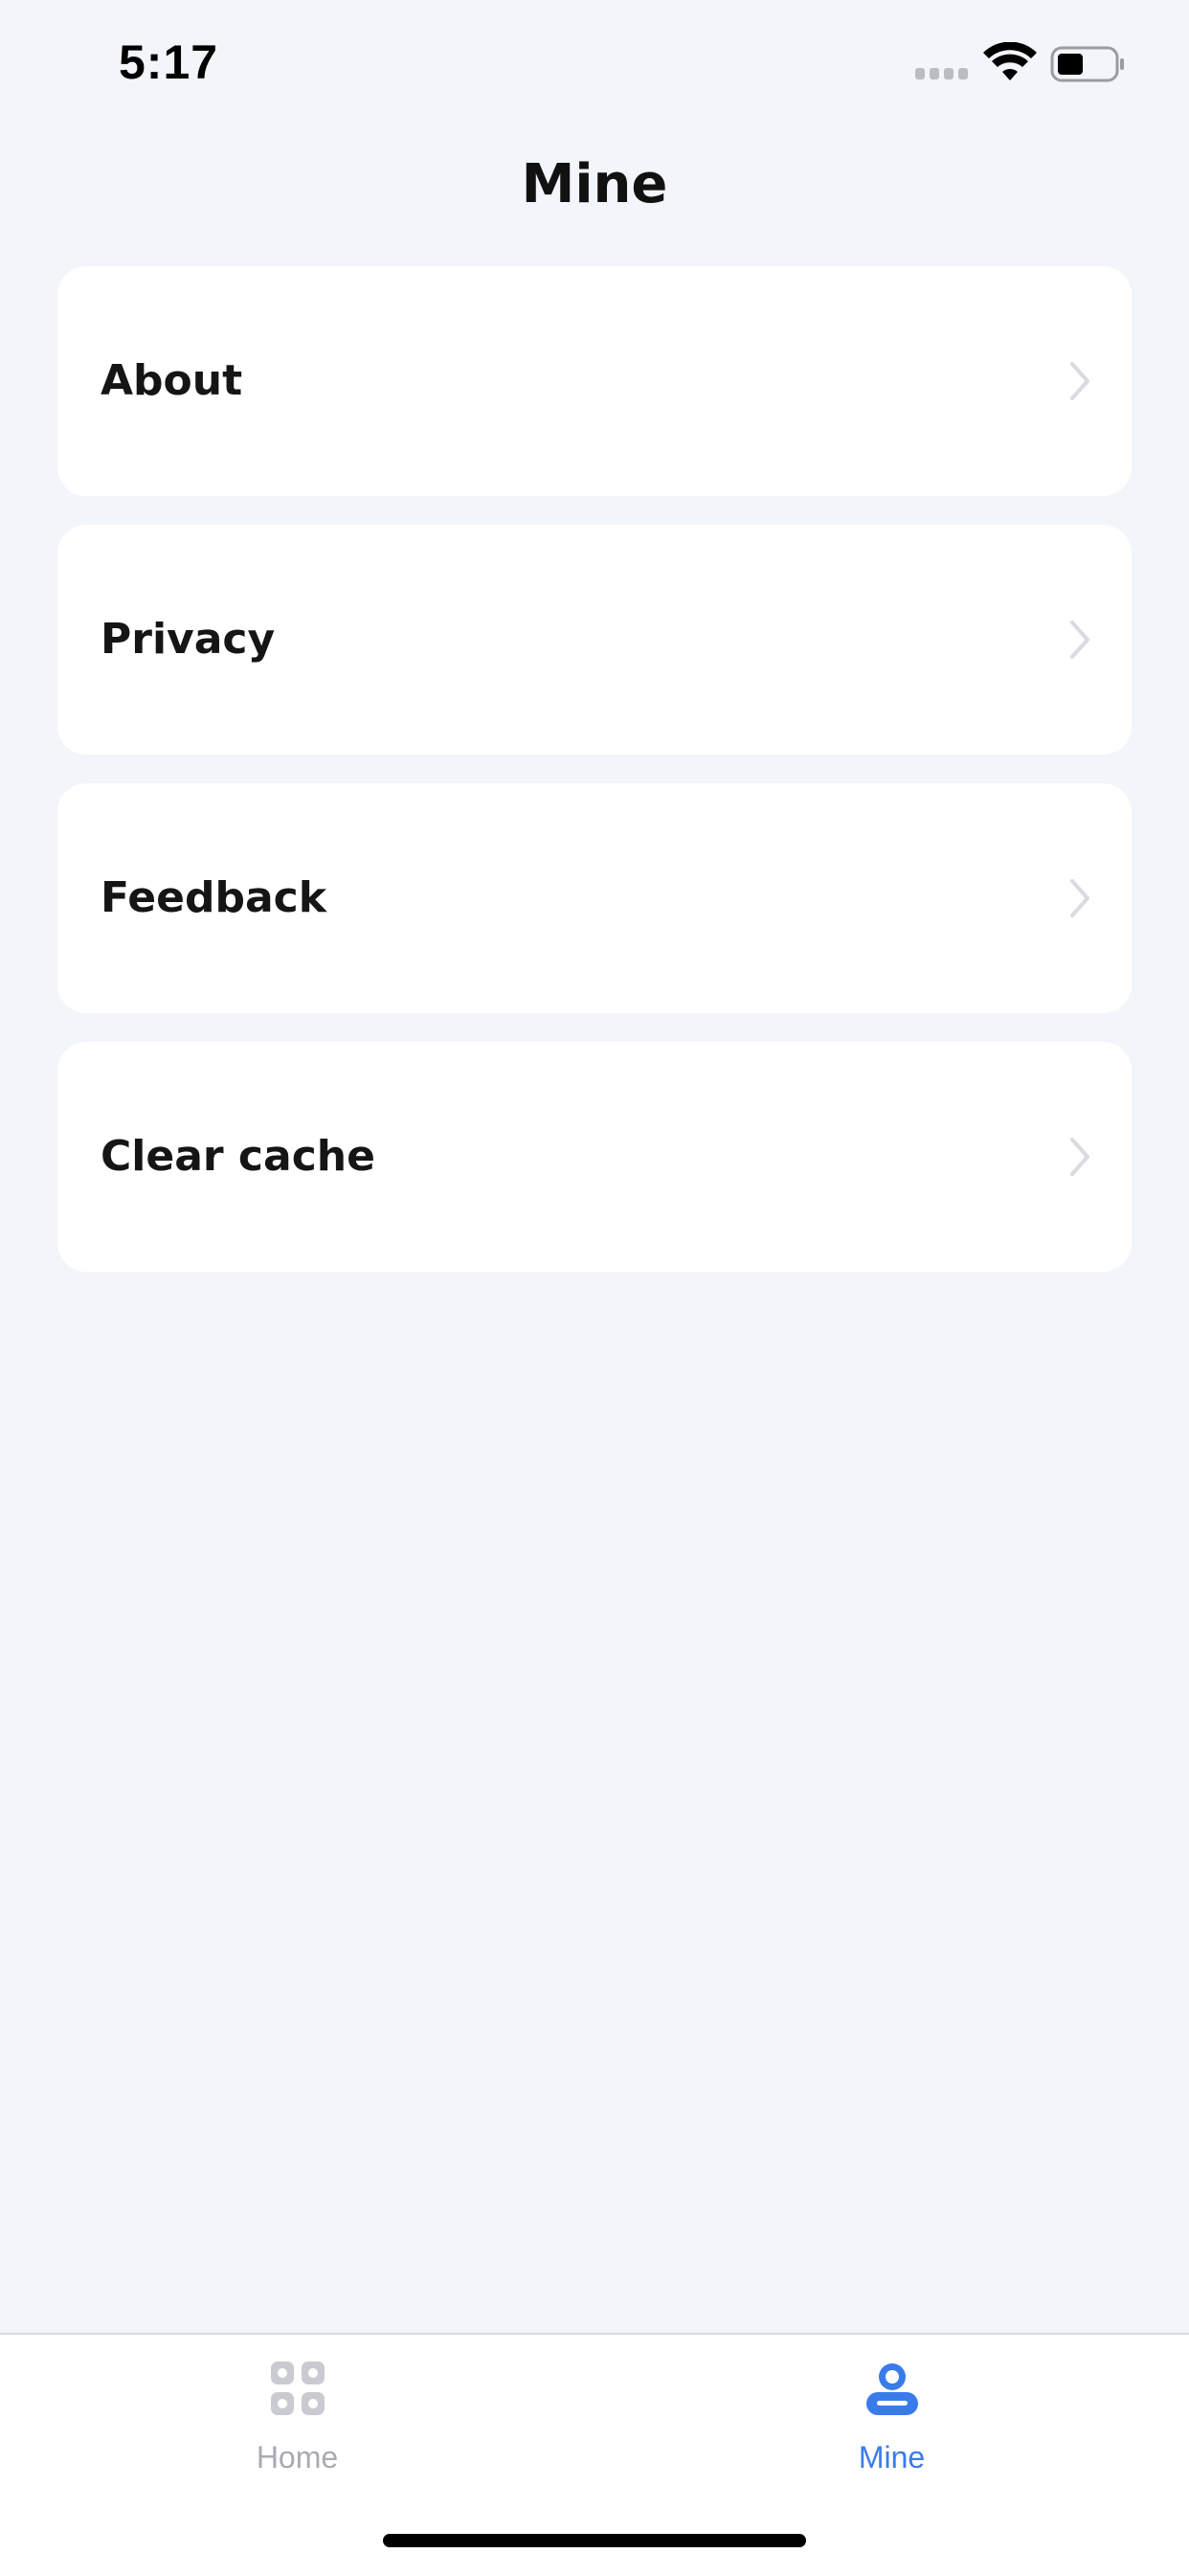 Image resolution: width=1189 pixels, height=2576 pixels. What do you see at coordinates (594, 640) in the screenshot?
I see `menu-item-privacy: Privacy` at bounding box center [594, 640].